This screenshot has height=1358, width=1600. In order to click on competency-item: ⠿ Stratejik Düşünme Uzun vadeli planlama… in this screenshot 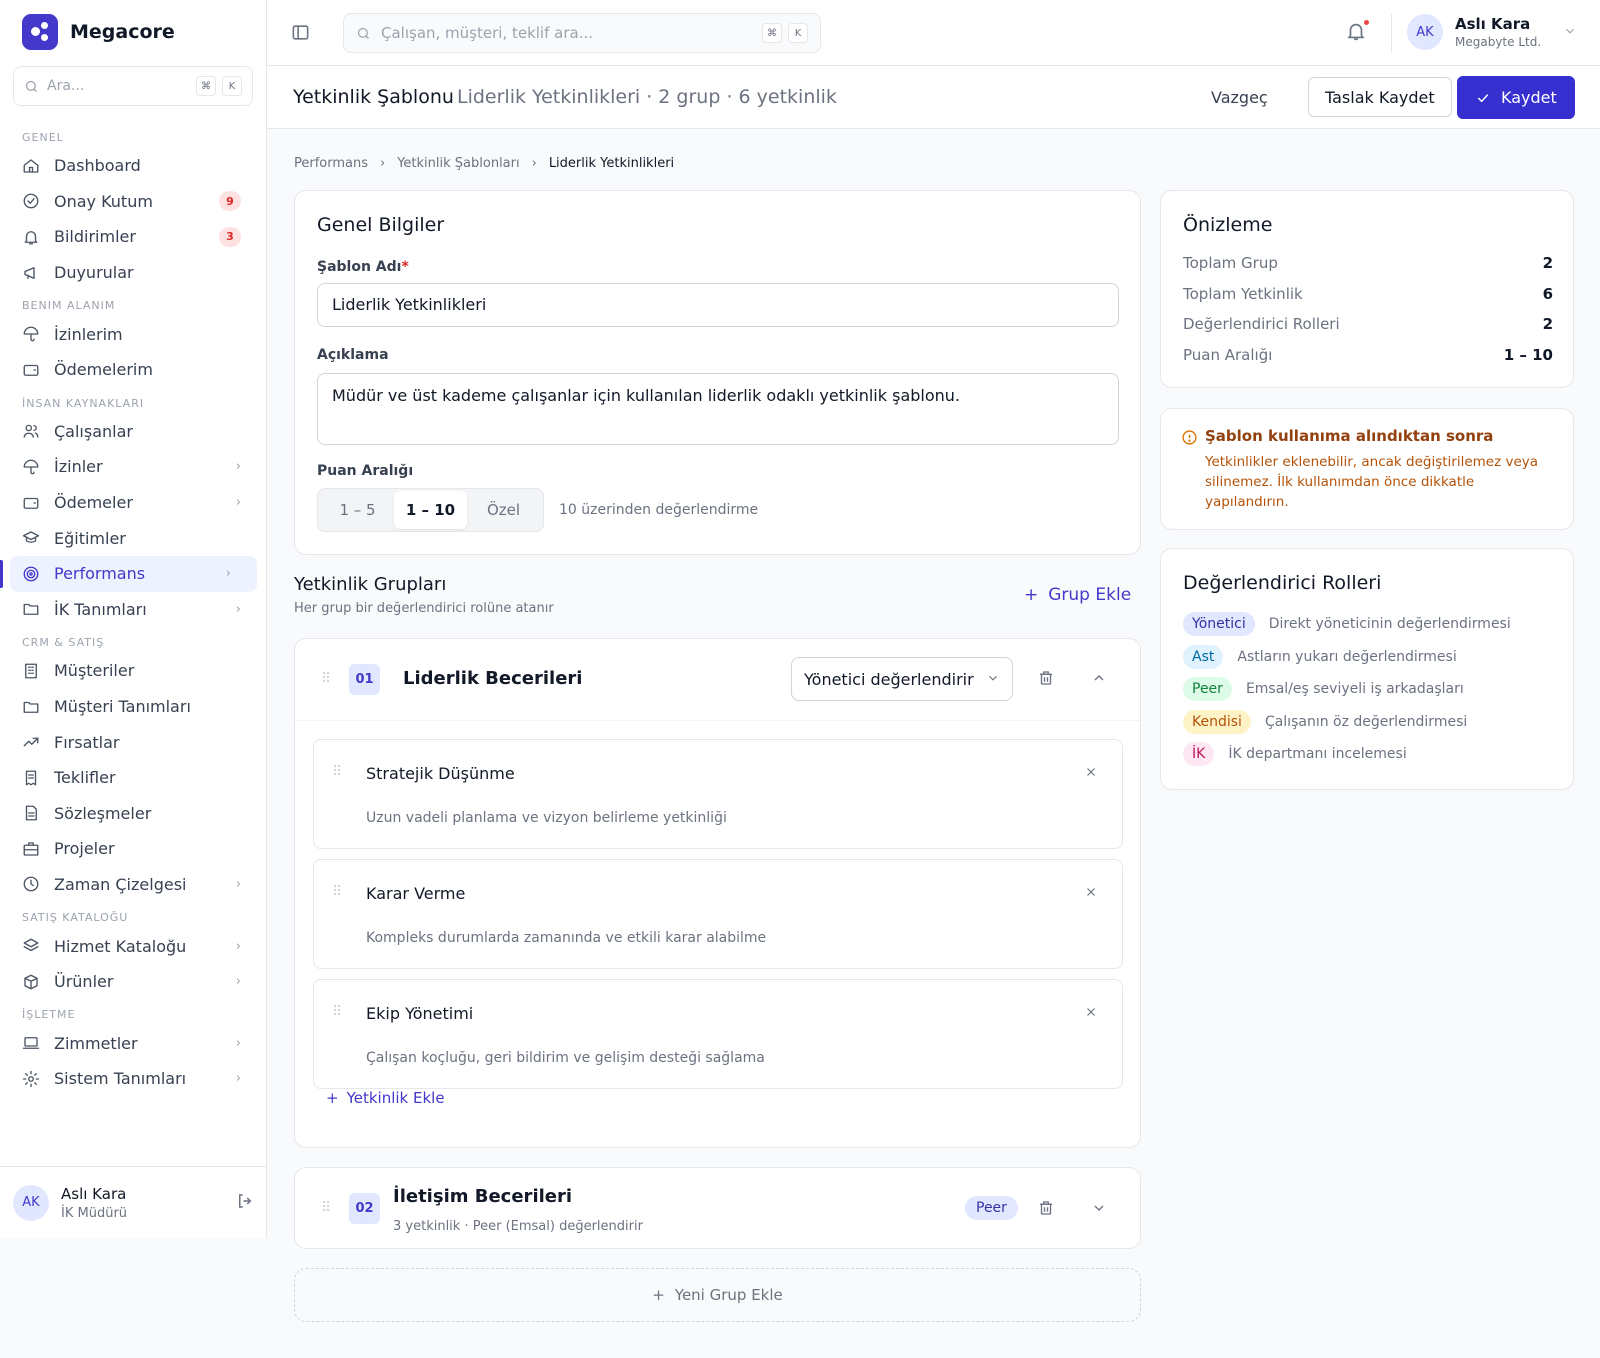, I will do `click(718, 794)`.